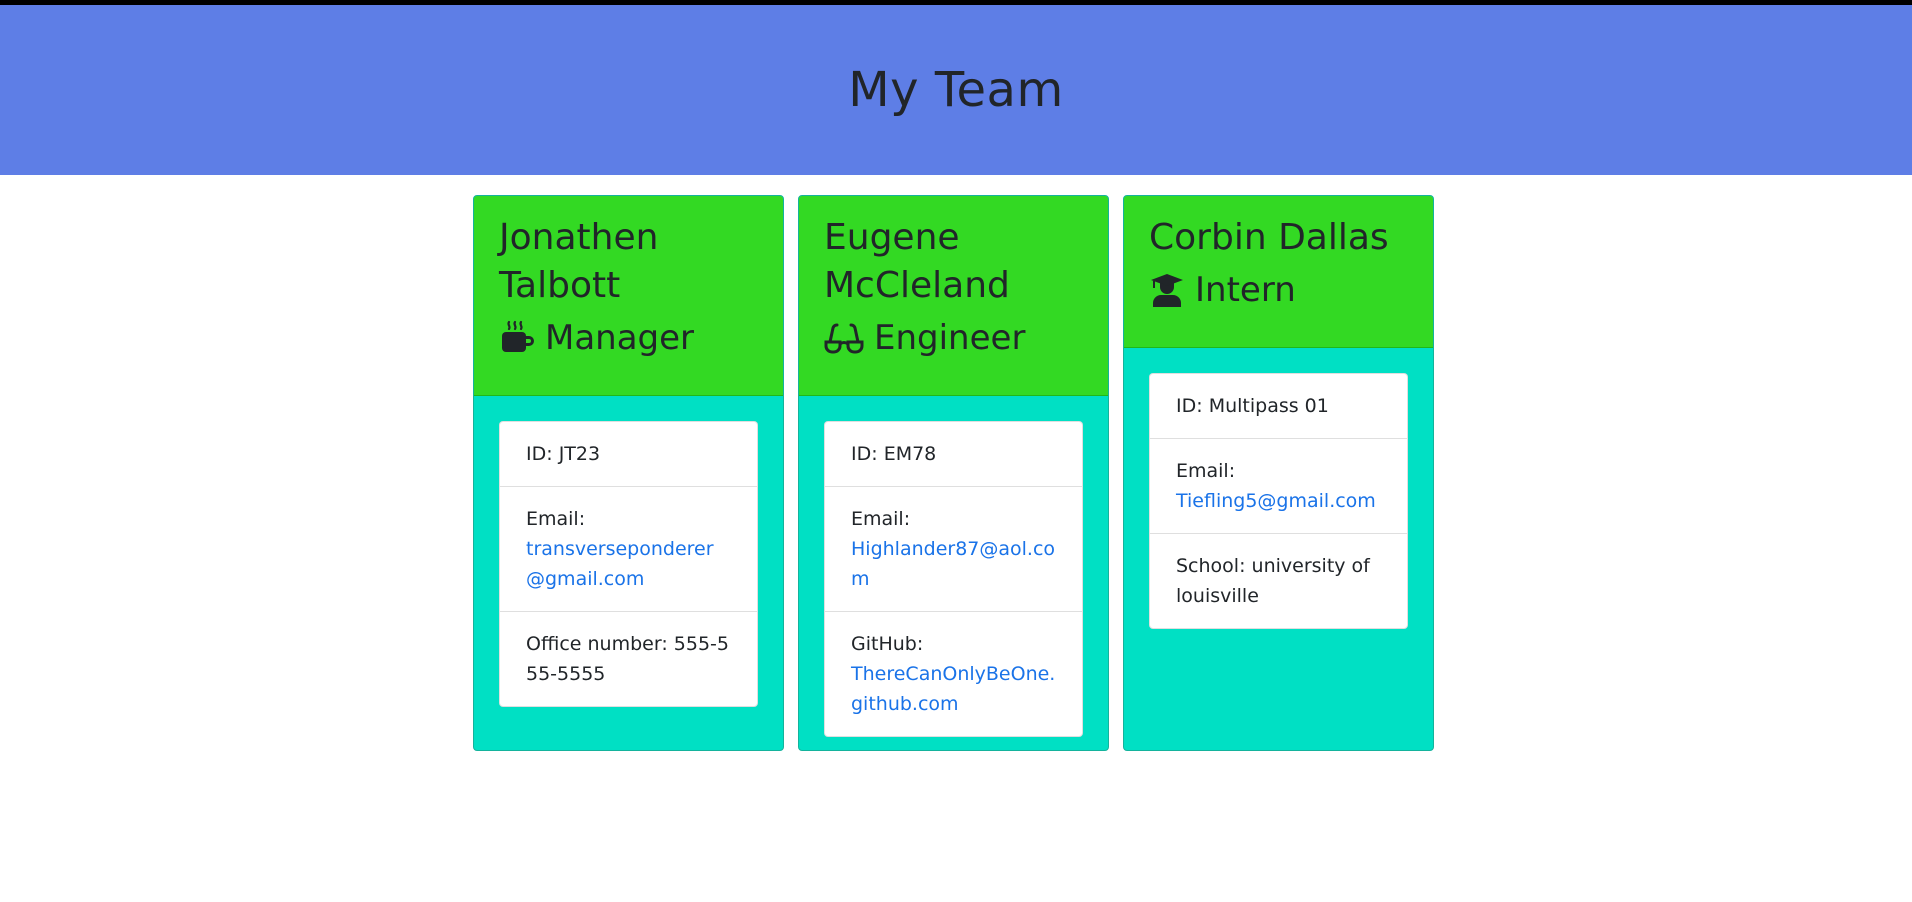 The image size is (1912, 902). I want to click on employee-role: Manager, so click(628, 338).